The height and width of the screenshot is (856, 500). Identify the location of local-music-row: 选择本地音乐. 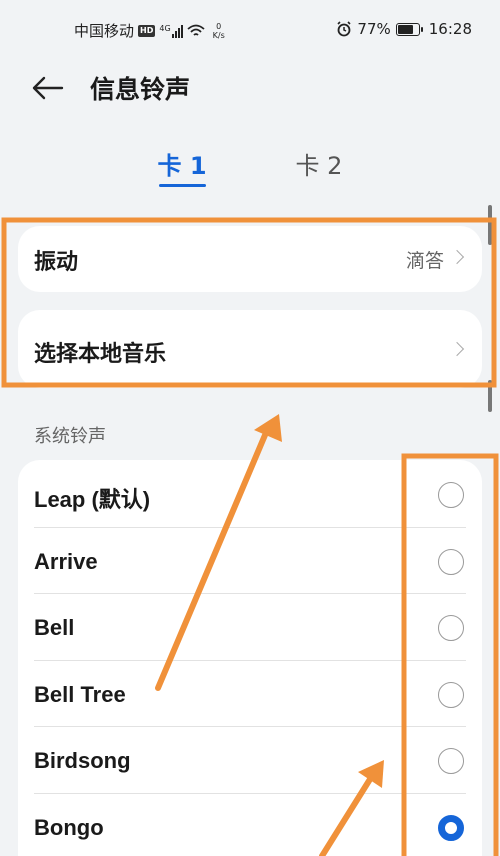
(250, 349).